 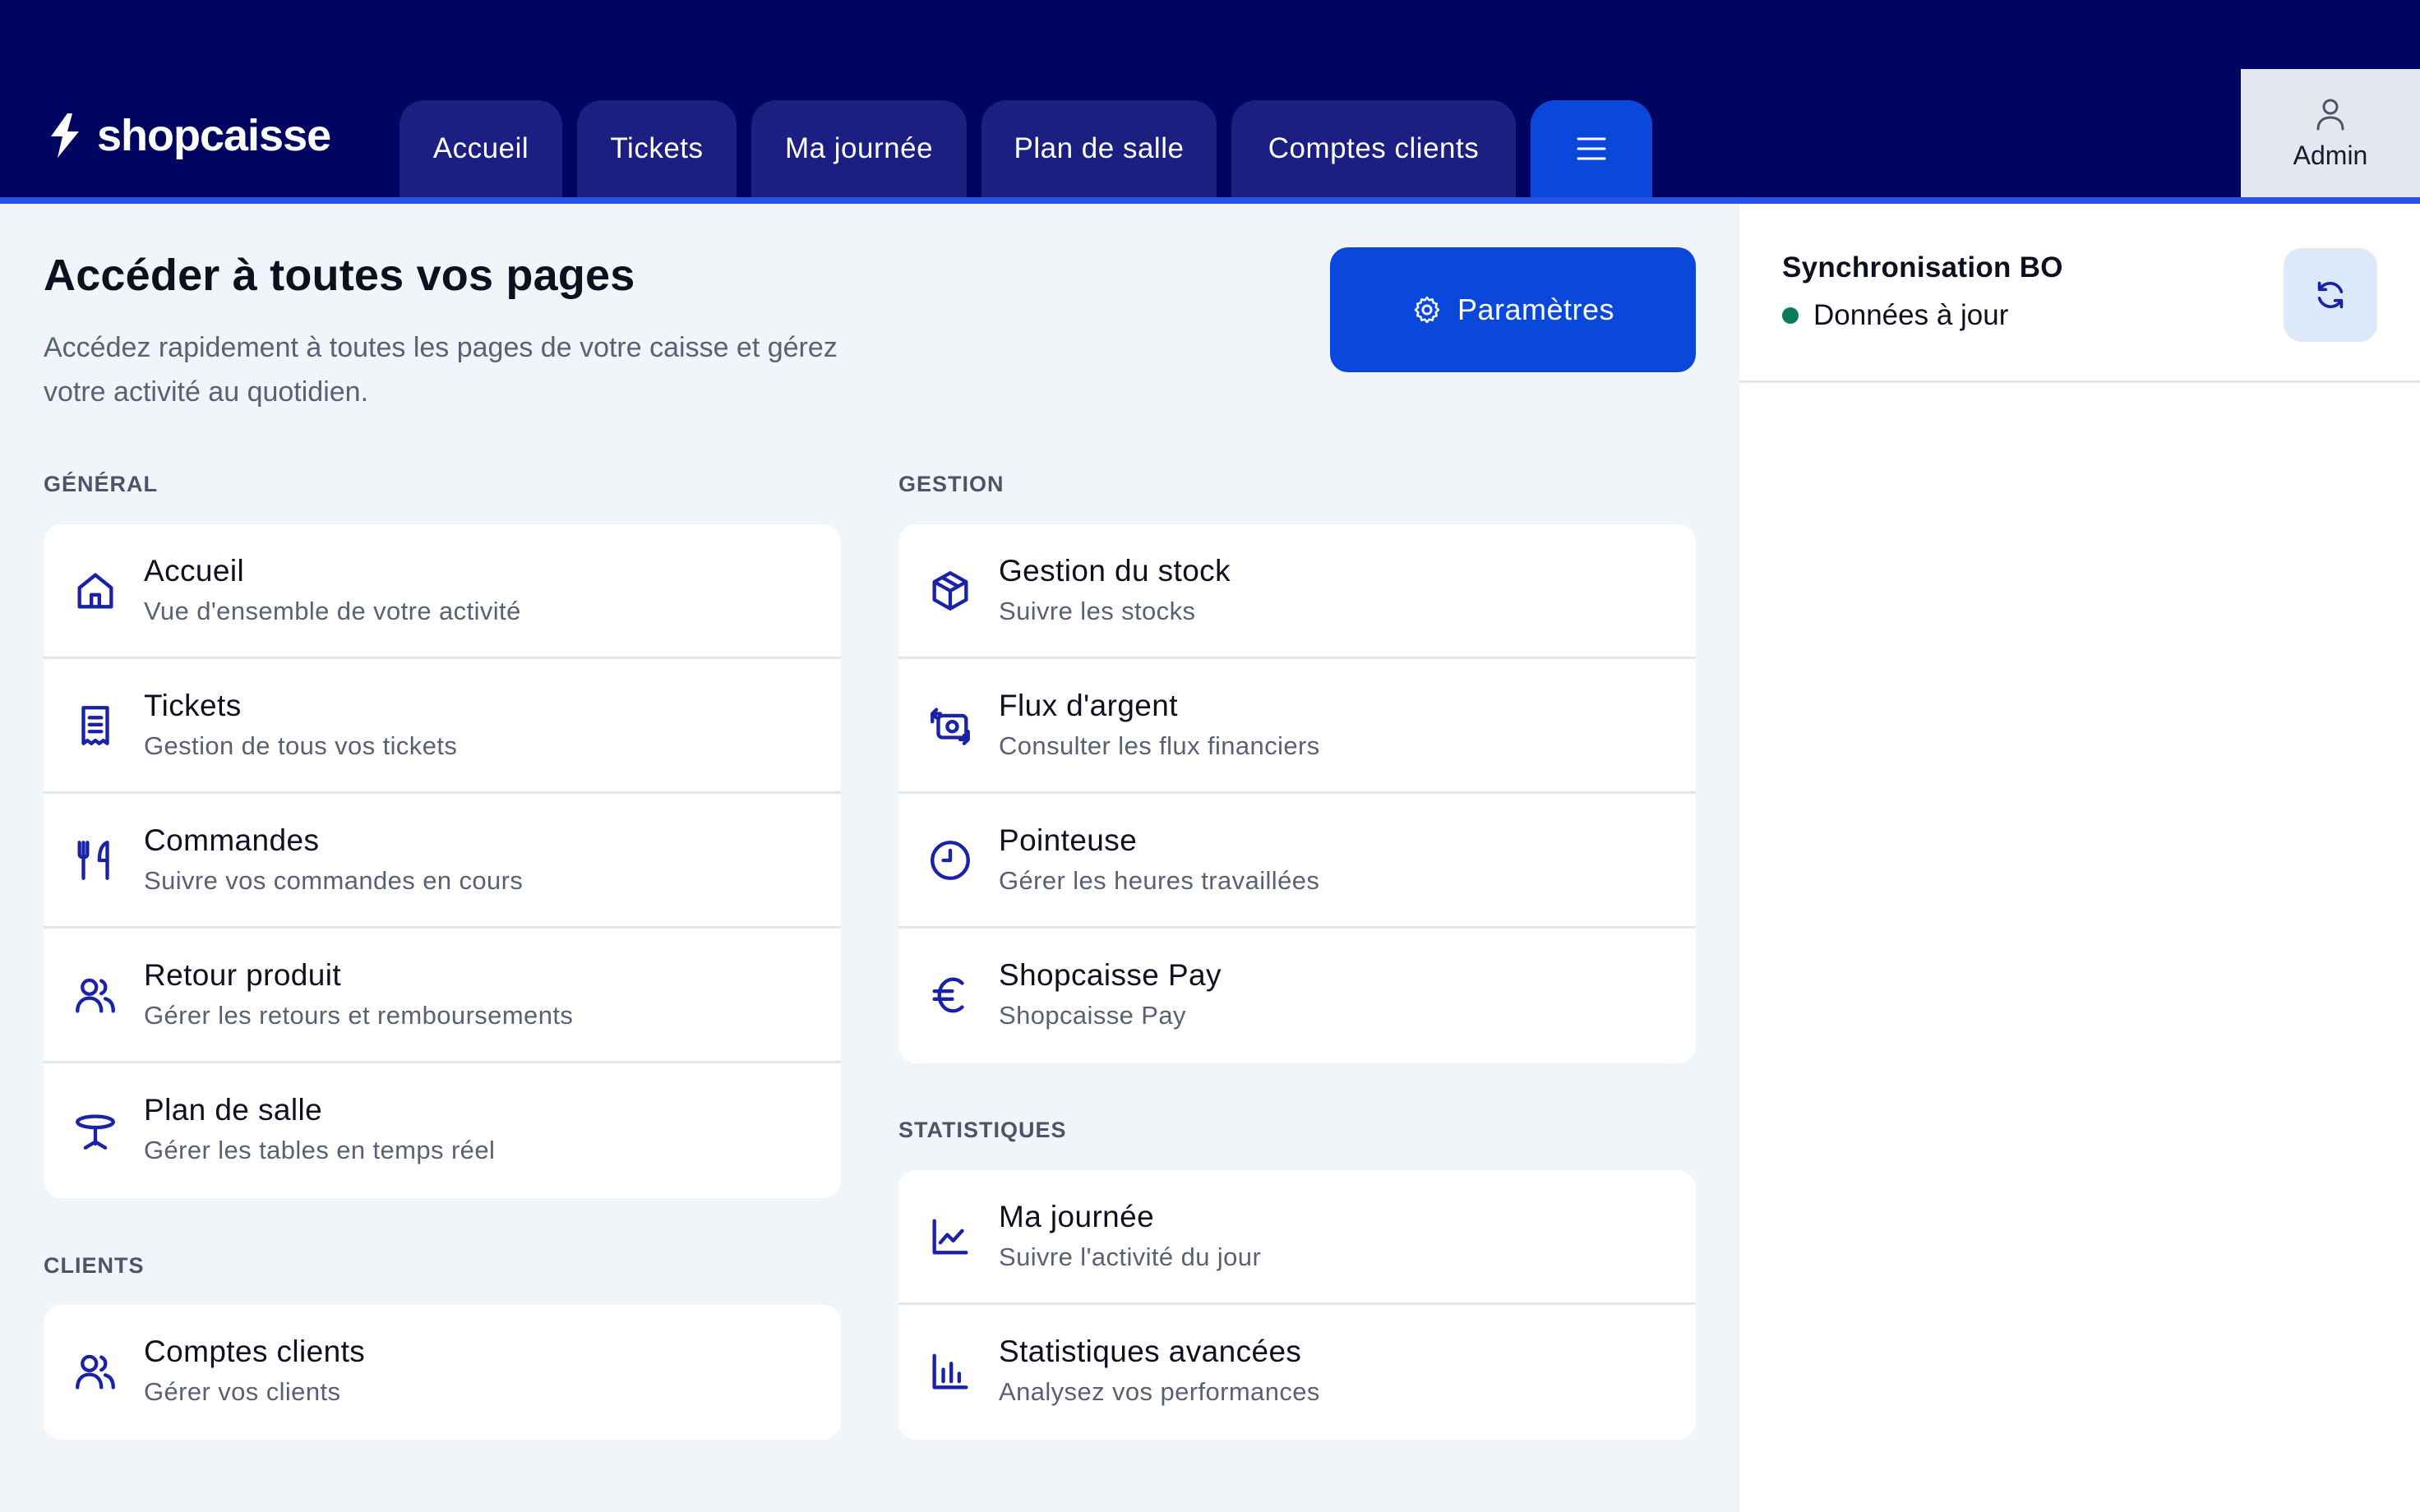 I want to click on box-icon, so click(x=950, y=591).